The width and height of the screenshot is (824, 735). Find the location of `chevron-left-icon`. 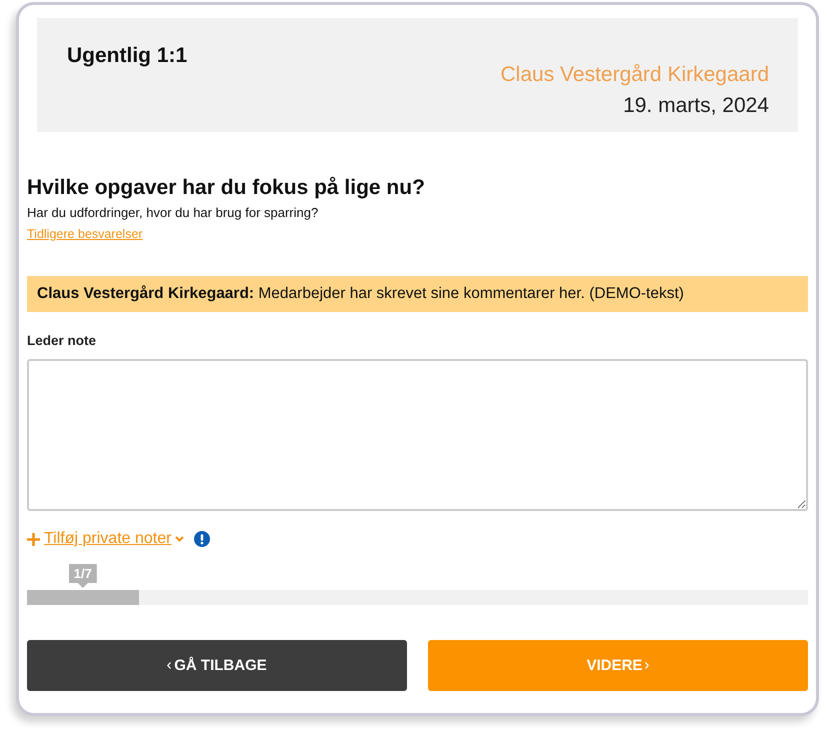

chevron-left-icon is located at coordinates (169, 665).